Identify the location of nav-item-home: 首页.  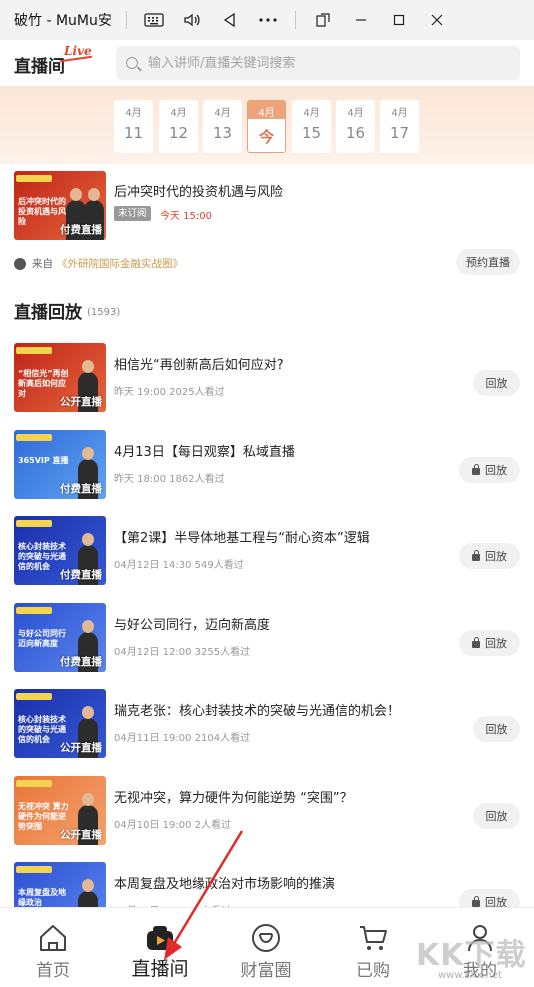
(53, 947).